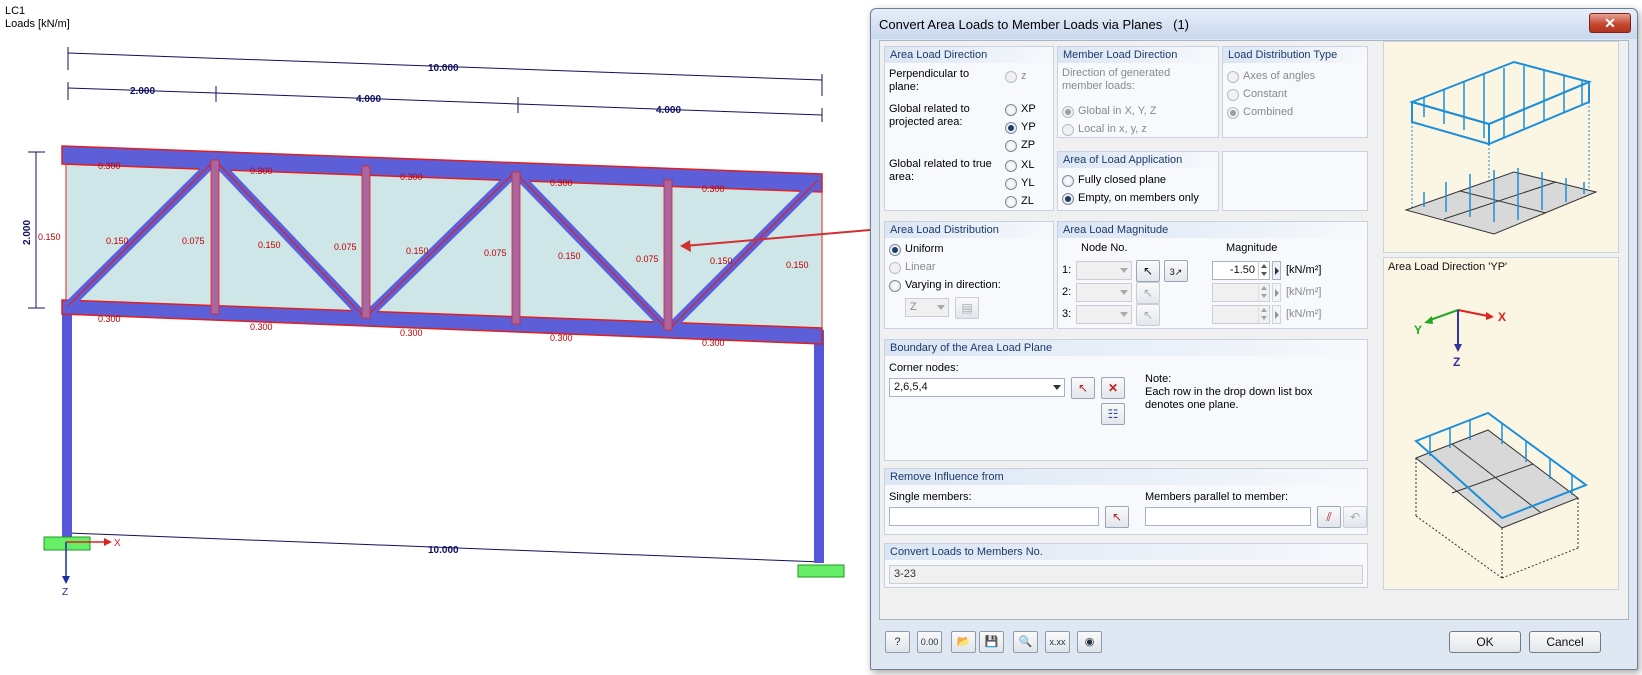 The width and height of the screenshot is (1642, 675). I want to click on radio-combined, so click(1233, 113).